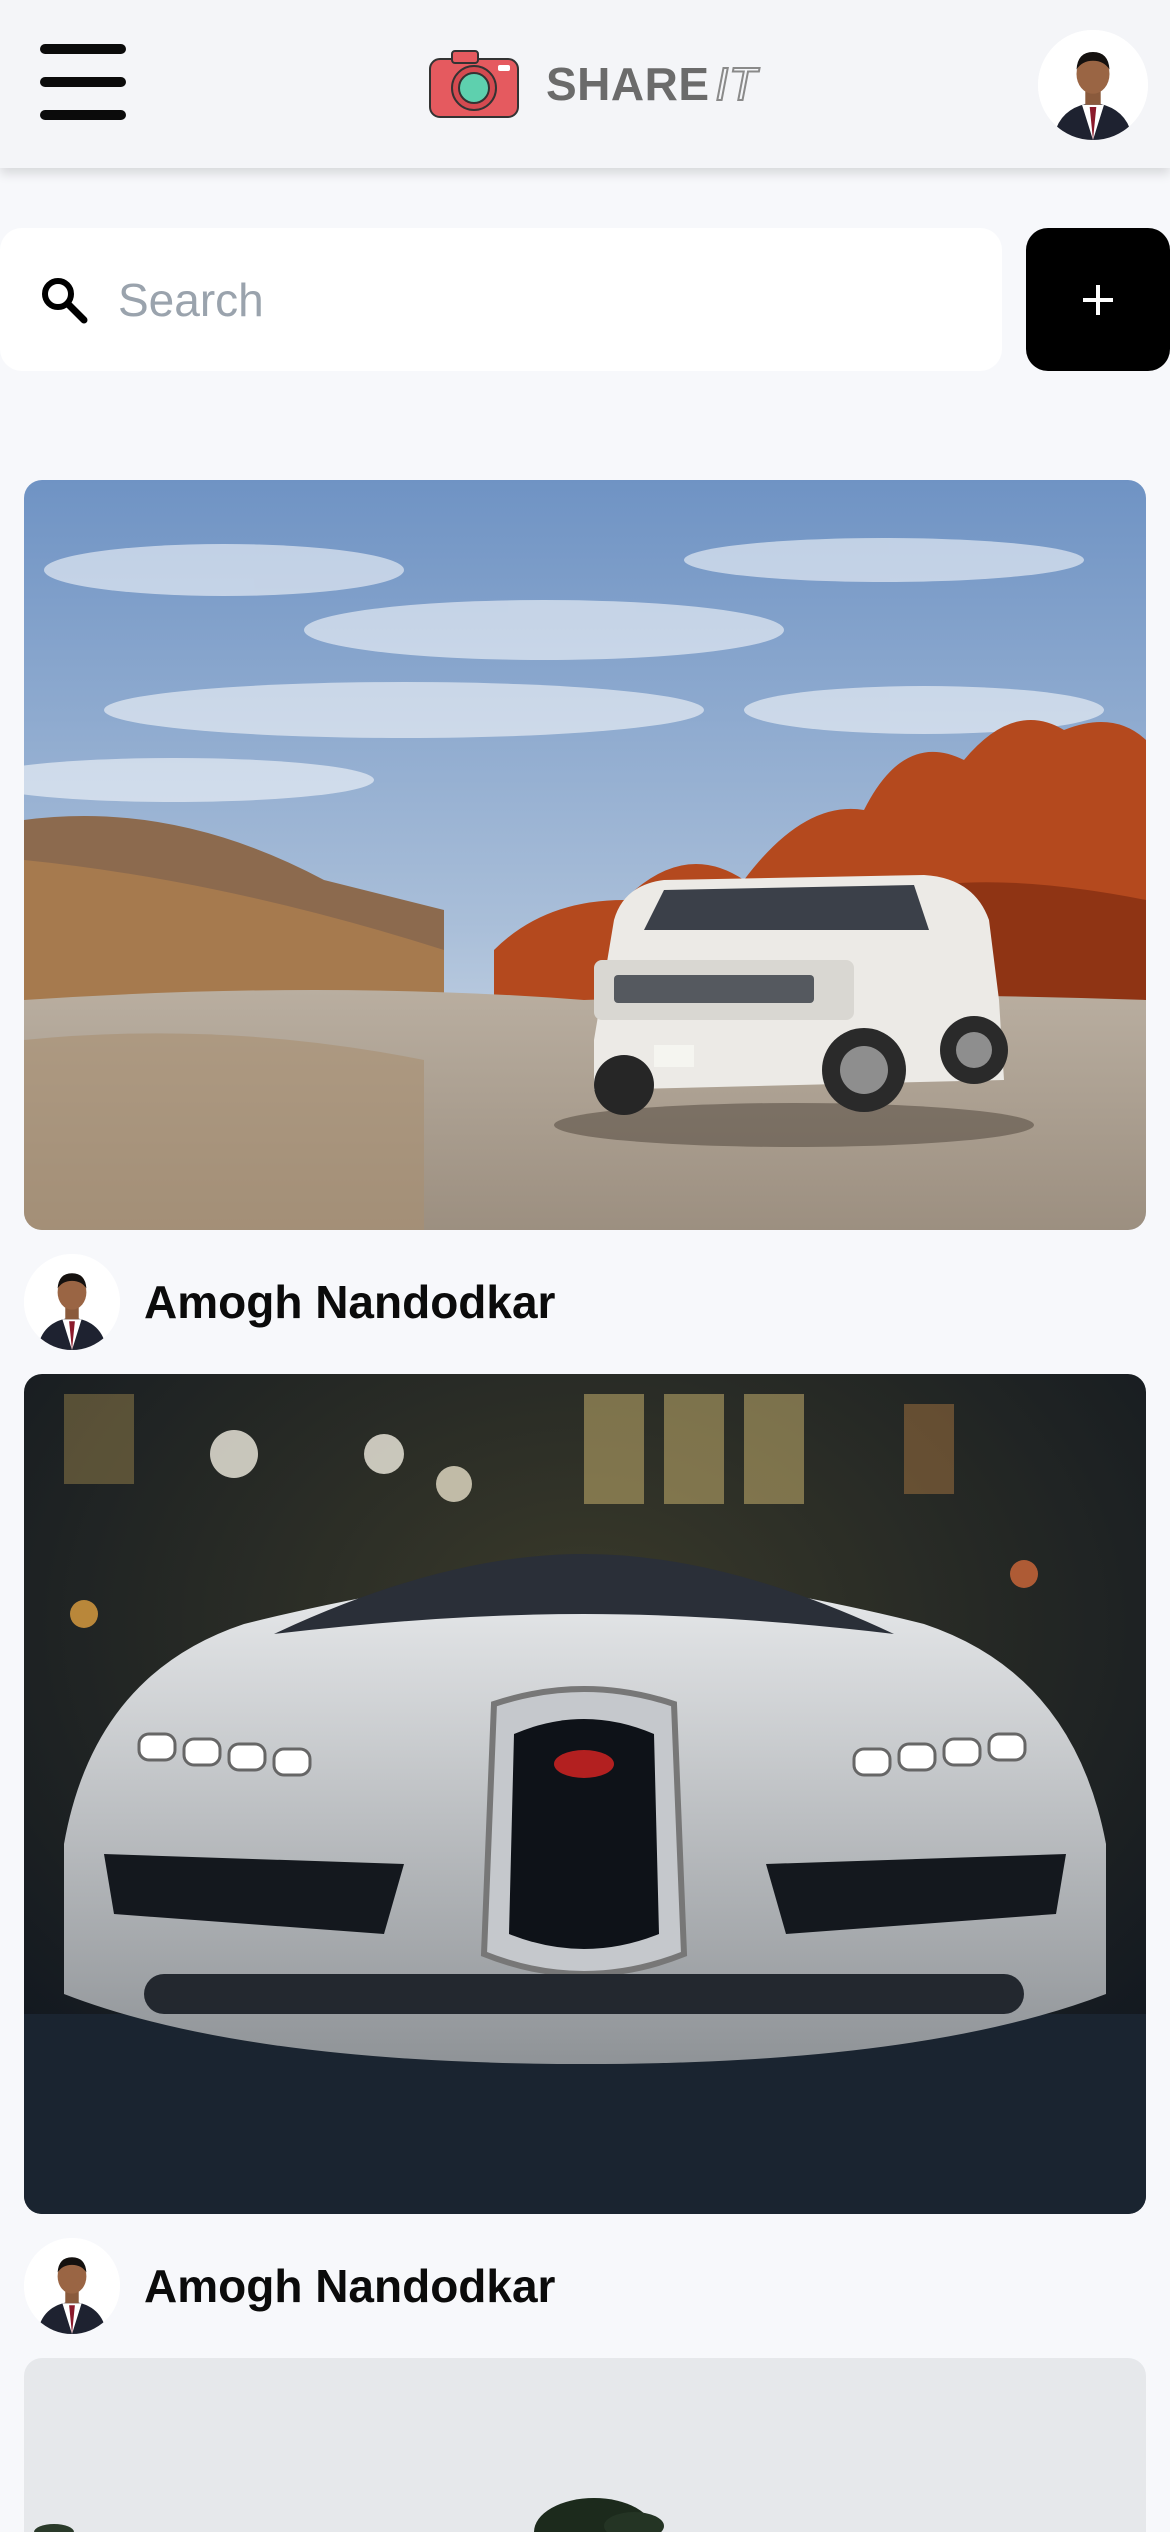 The image size is (1170, 2532). What do you see at coordinates (474, 84) in the screenshot?
I see `camera-icon` at bounding box center [474, 84].